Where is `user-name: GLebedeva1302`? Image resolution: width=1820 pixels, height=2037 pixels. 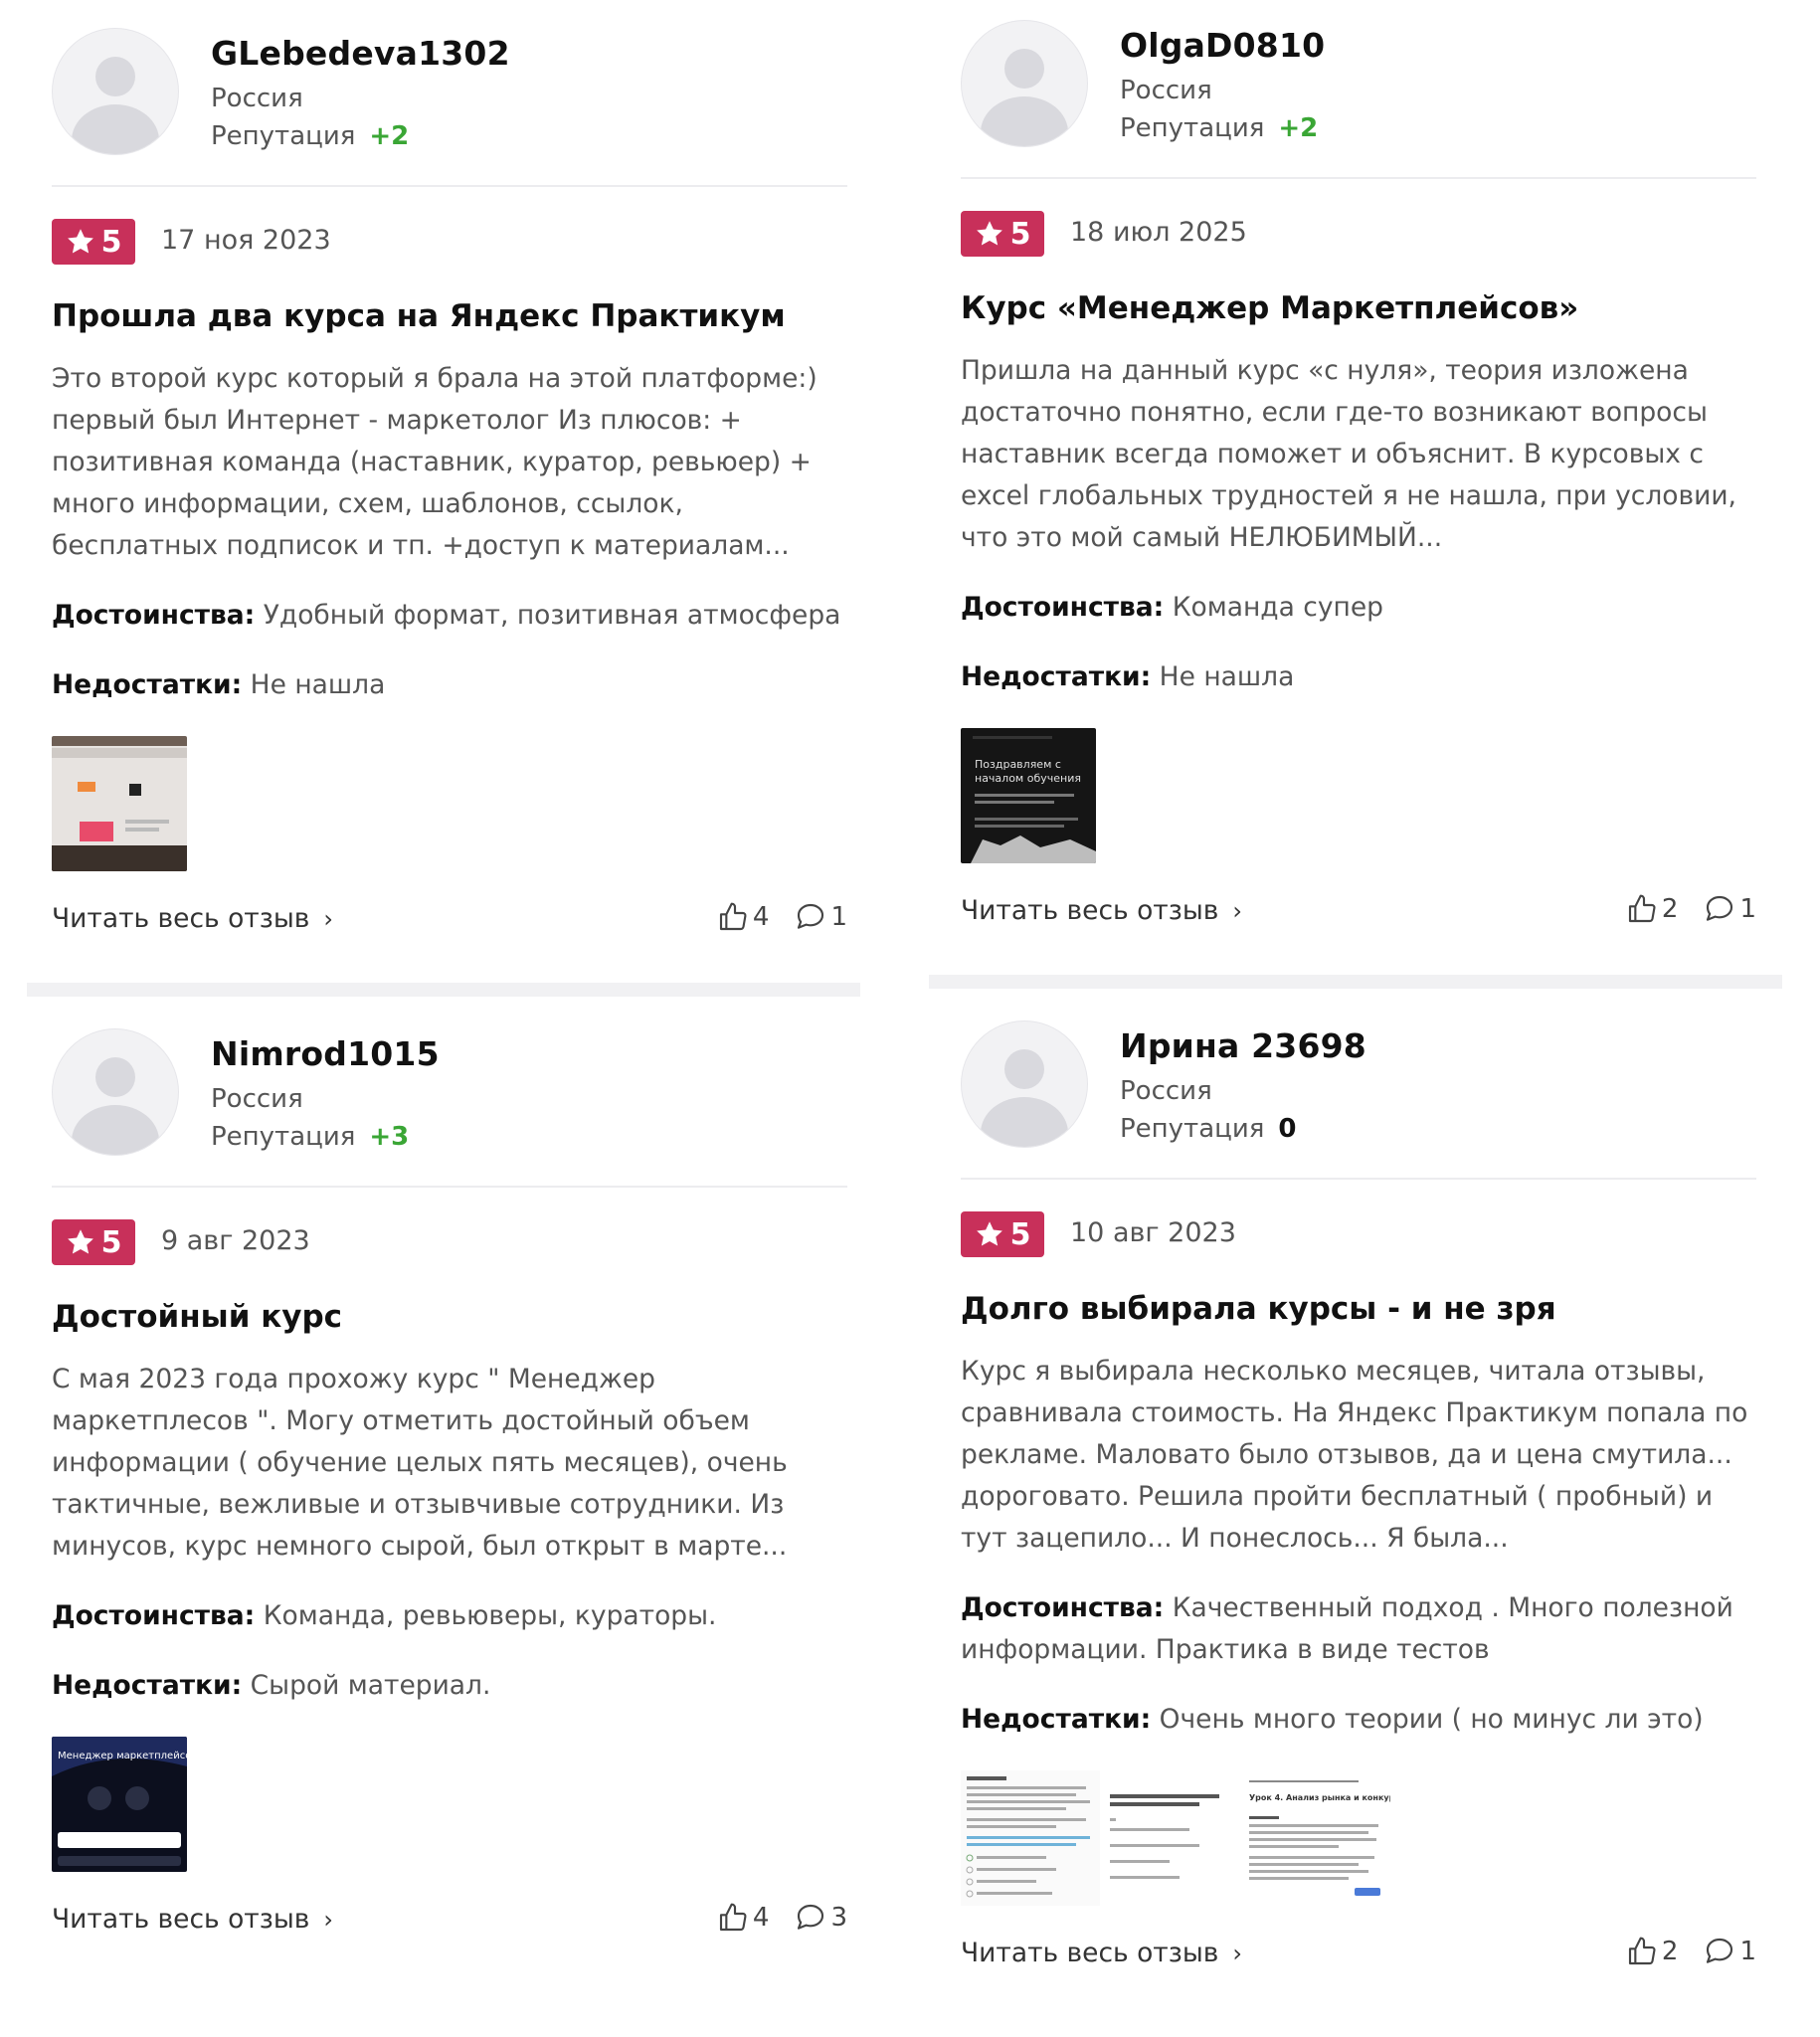 user-name: GLebedeva1302 is located at coordinates (360, 53).